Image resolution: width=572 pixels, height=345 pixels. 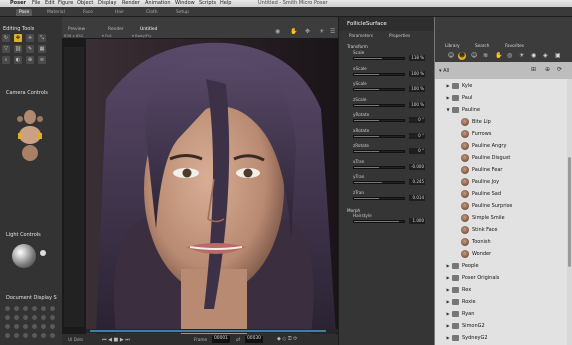 What do you see at coordinates (501, 158) in the screenshot?
I see `library-pose-row: Pauline Disgust` at bounding box center [501, 158].